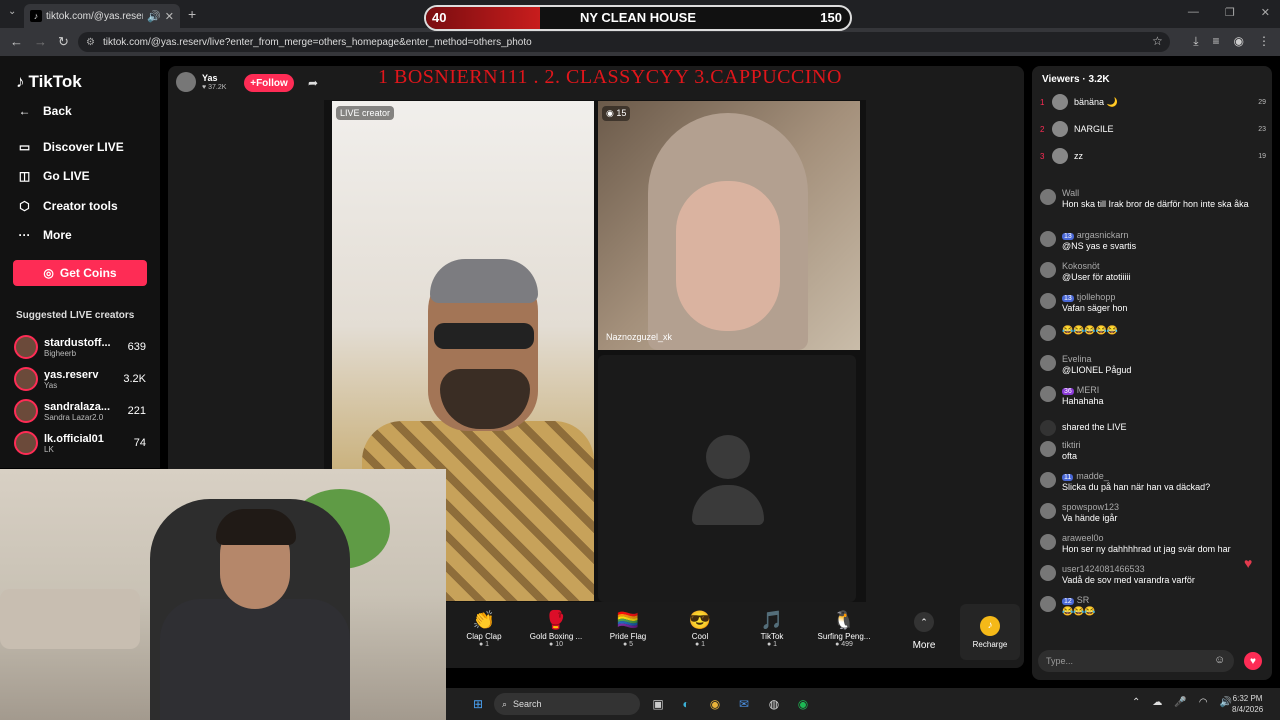 This screenshot has height=720, width=1280. Describe the element at coordinates (186, 82) in the screenshot. I see `host-avatar` at that location.